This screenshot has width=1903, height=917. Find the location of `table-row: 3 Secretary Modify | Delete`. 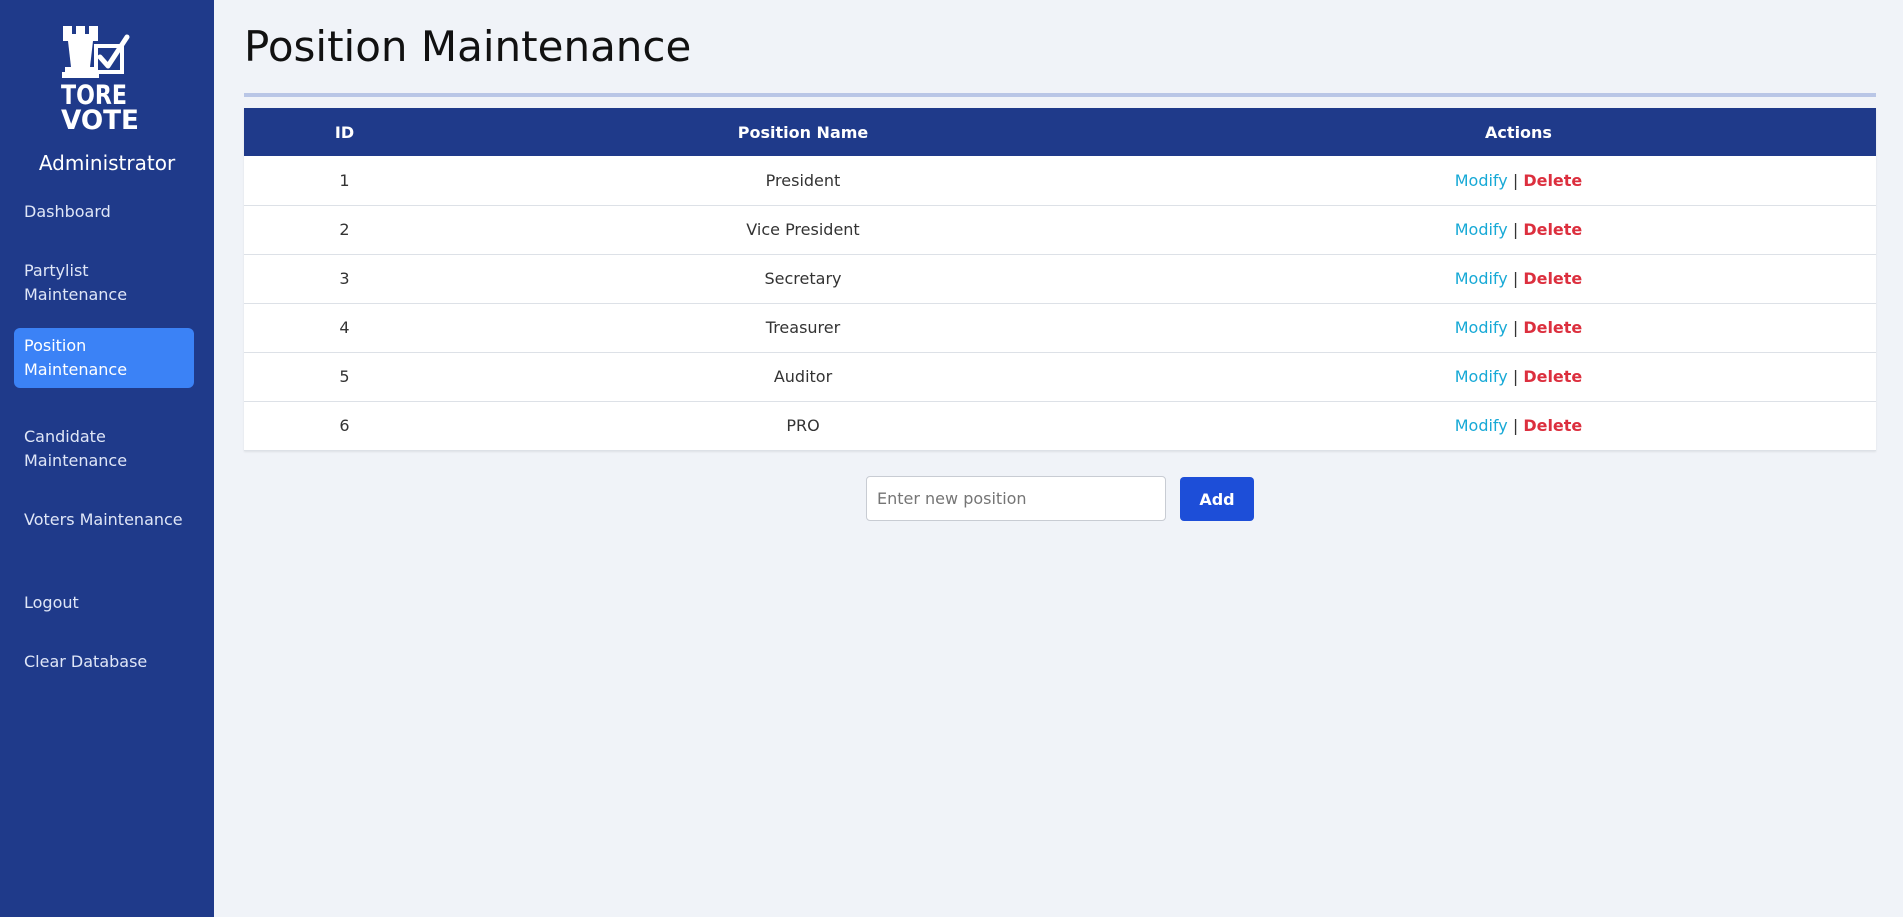

table-row: 3 Secretary Modify | Delete is located at coordinates (1060, 279).